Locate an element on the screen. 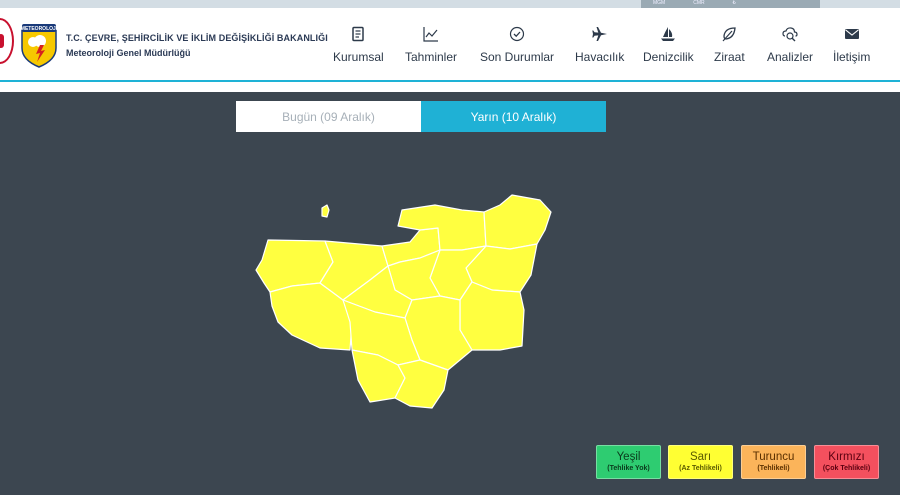  map-region-island is located at coordinates (325, 211).